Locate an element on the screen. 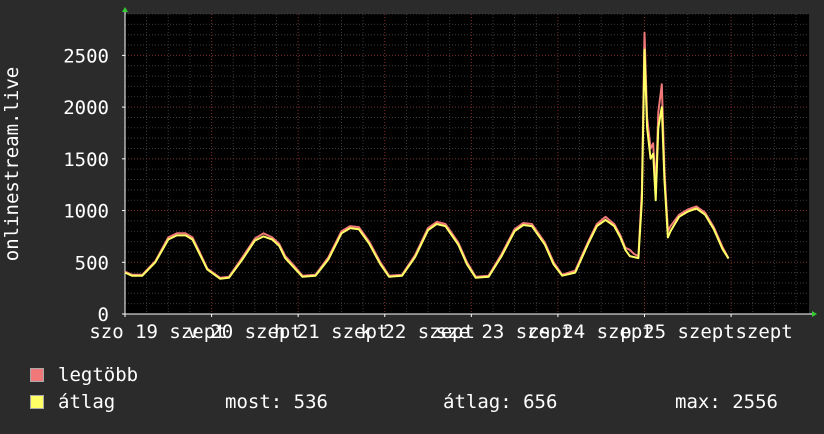 This screenshot has width=824, height=434. stat-now-label: most: is located at coordinates (254, 402).